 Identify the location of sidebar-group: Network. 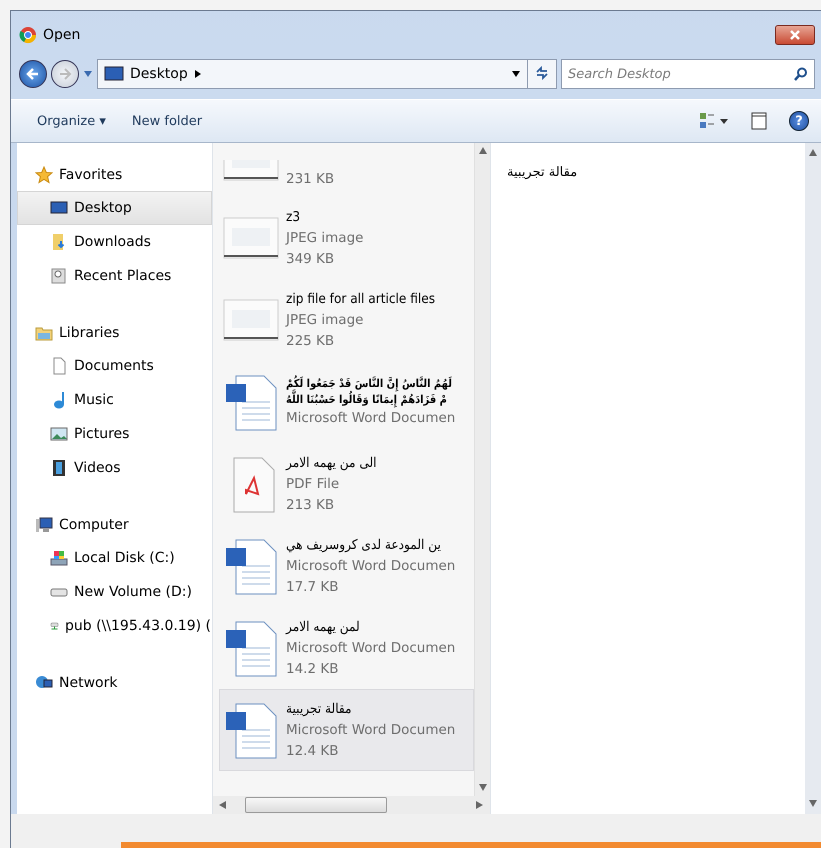
(114, 683).